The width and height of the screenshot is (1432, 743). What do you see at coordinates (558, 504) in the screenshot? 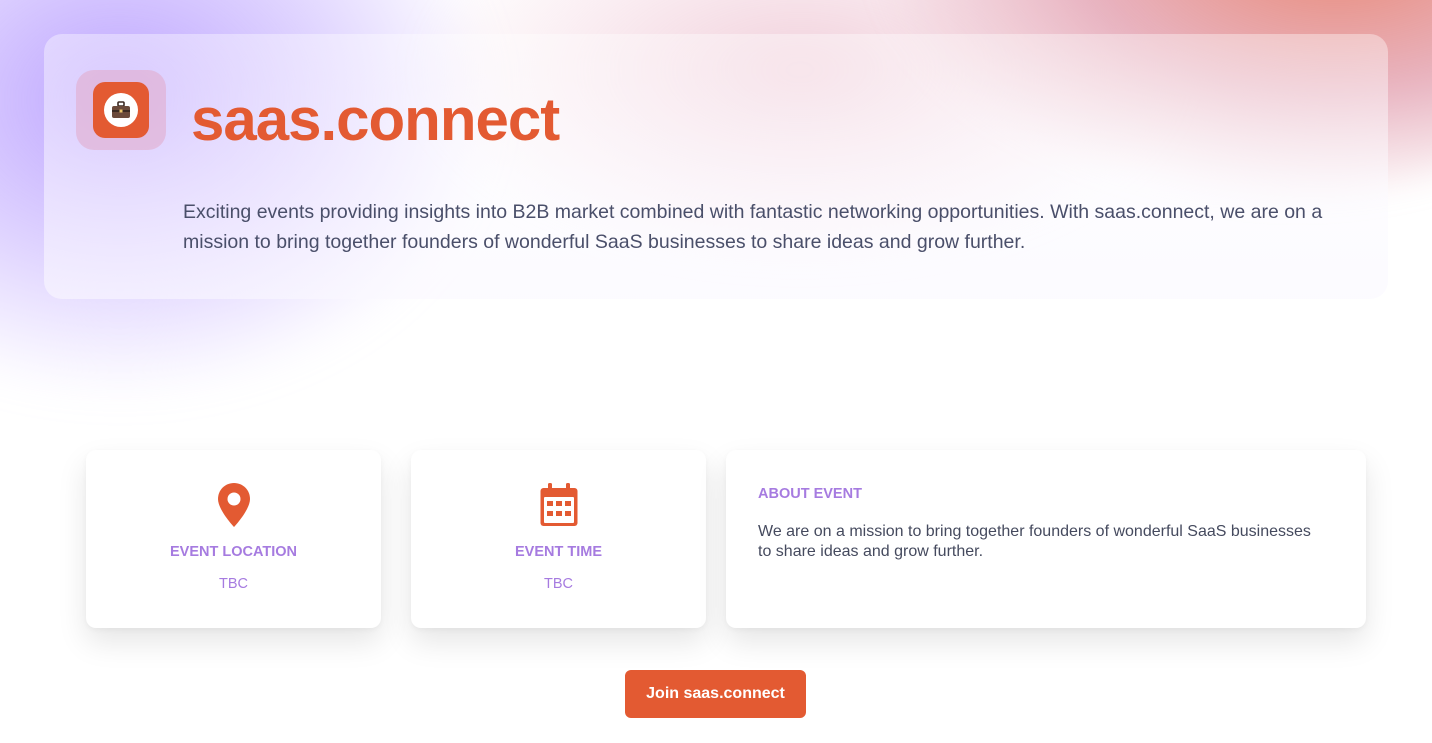
I see `calendar-icon` at bounding box center [558, 504].